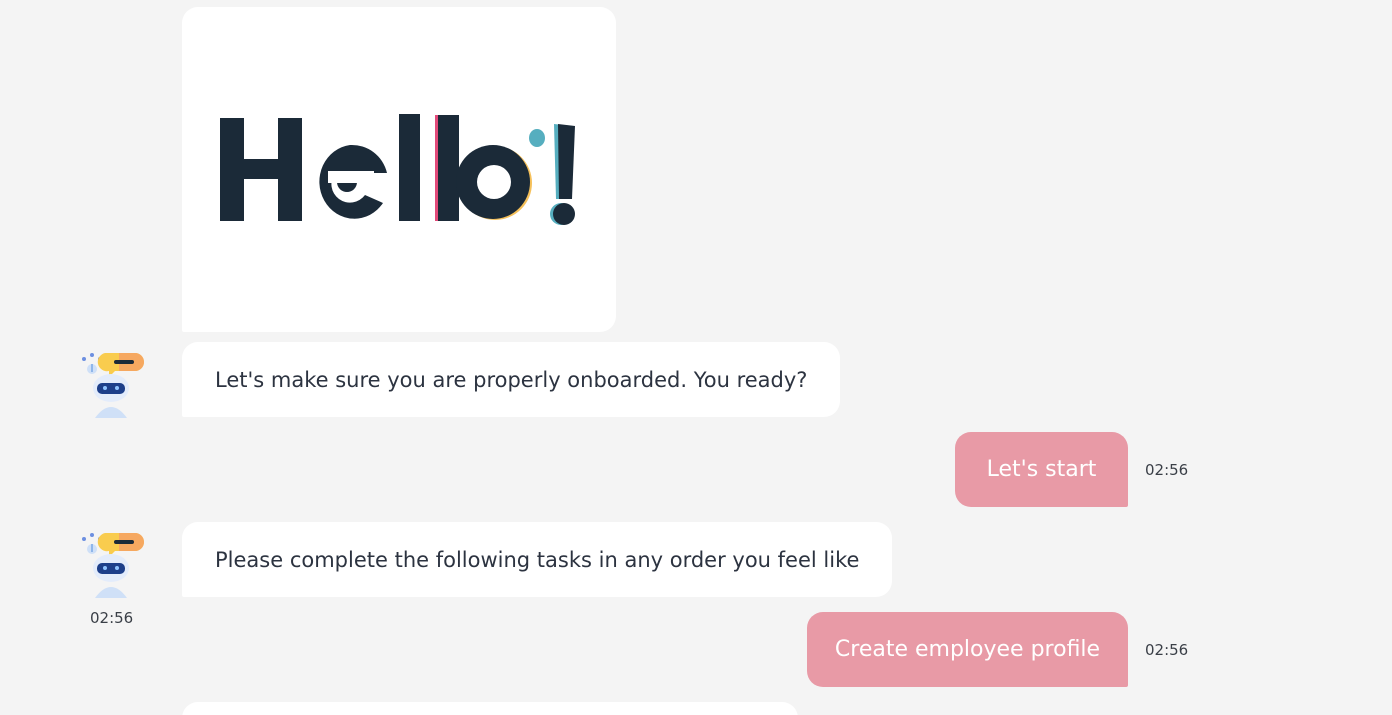 The image size is (1392, 715). I want to click on bot-message-partial, so click(490, 708).